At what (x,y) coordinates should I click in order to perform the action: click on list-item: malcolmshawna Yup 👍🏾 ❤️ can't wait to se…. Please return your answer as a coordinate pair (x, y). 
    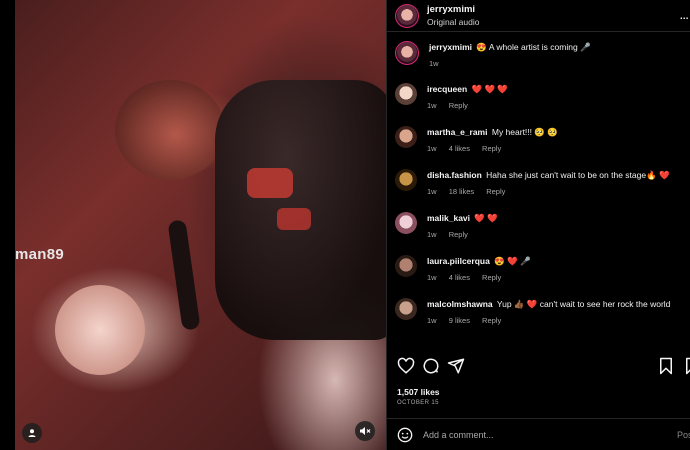
    Looking at the image, I should click on (540, 311).